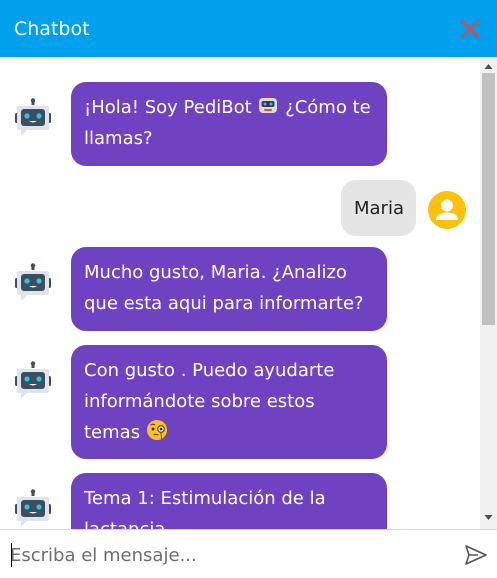 The width and height of the screenshot is (497, 578). Describe the element at coordinates (205, 508) in the screenshot. I see `message-text: Tema 1: Estimulación de la lactancia` at that location.